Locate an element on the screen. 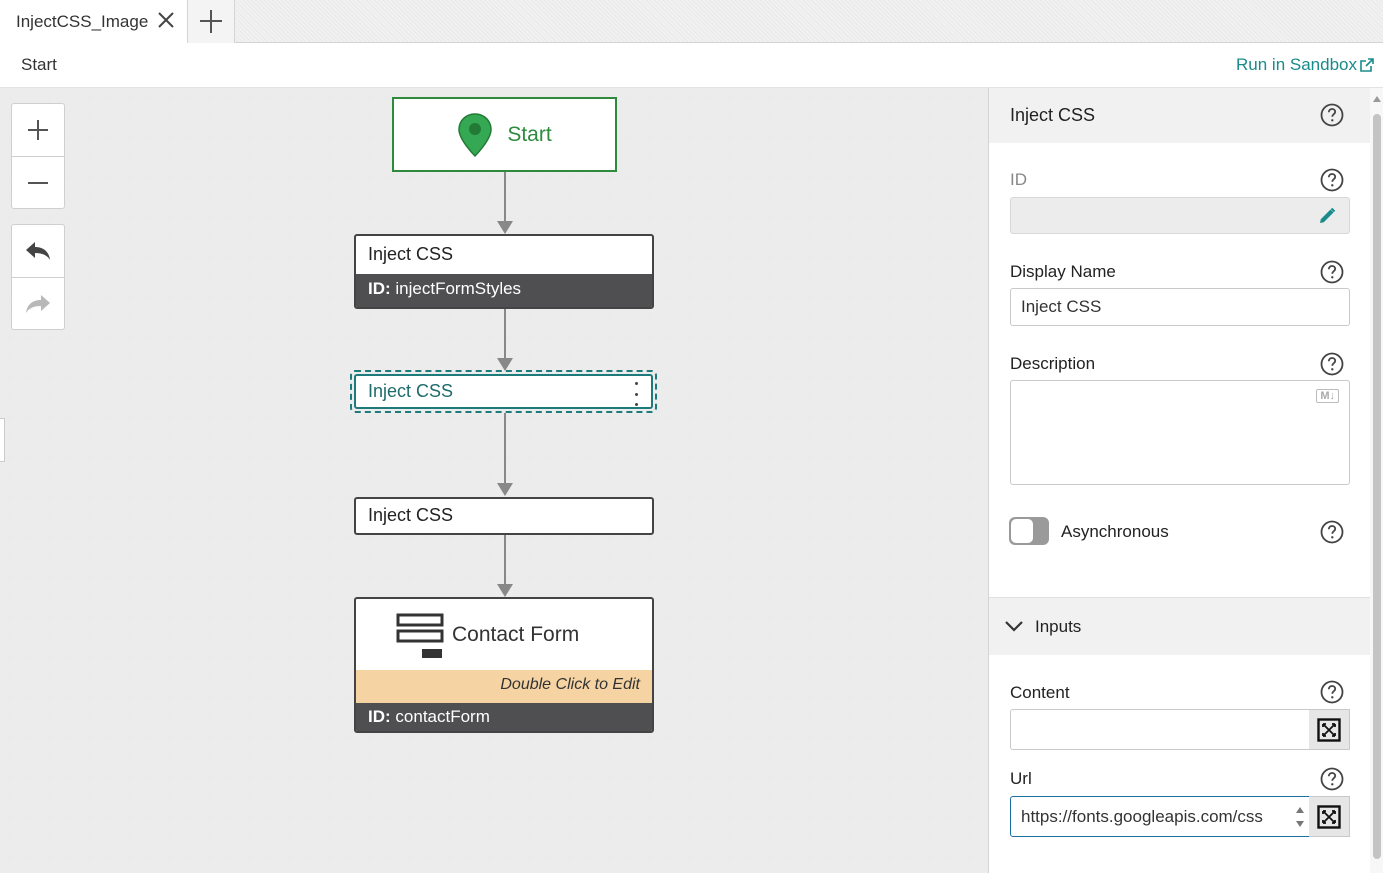 This screenshot has width=1383, height=873. external-link-icon is located at coordinates (1367, 65).